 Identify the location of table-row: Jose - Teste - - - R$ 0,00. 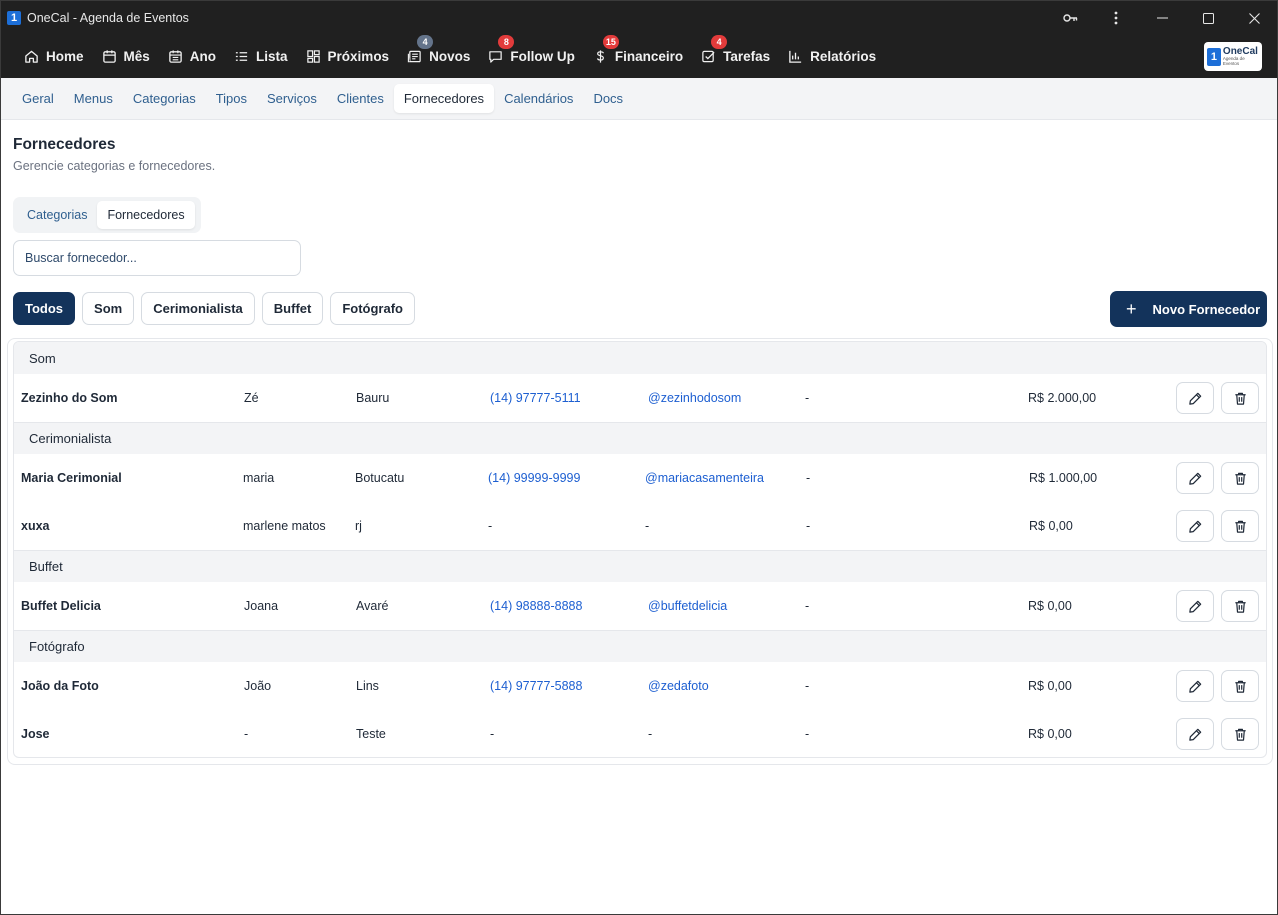
(640, 733).